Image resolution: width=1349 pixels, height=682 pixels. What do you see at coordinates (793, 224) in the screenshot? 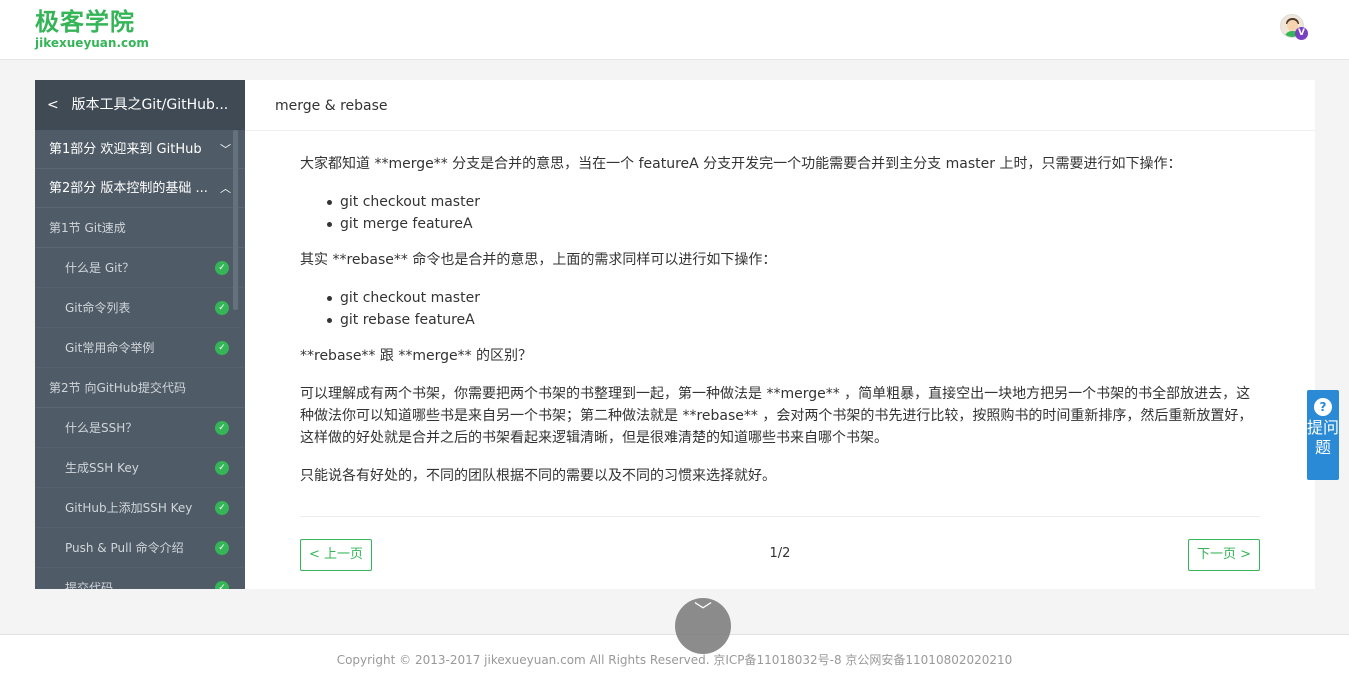
I see `list-item: git merge featureA` at bounding box center [793, 224].